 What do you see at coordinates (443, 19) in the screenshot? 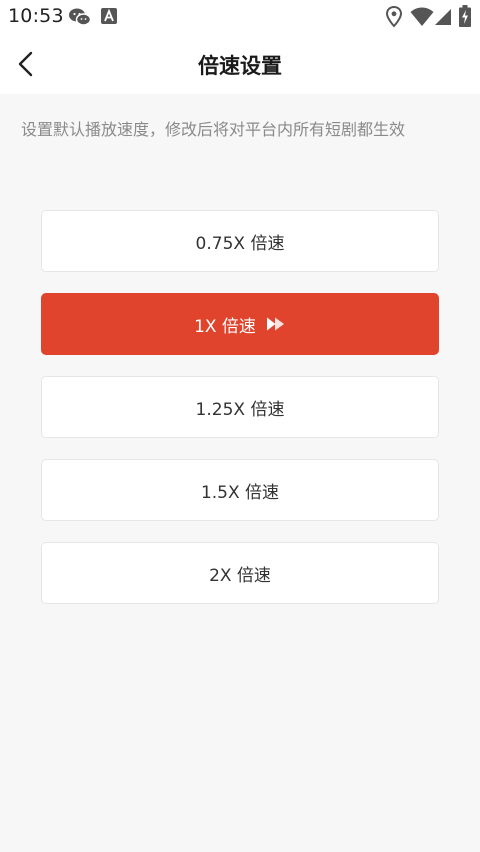
I see `signal-icon` at bounding box center [443, 19].